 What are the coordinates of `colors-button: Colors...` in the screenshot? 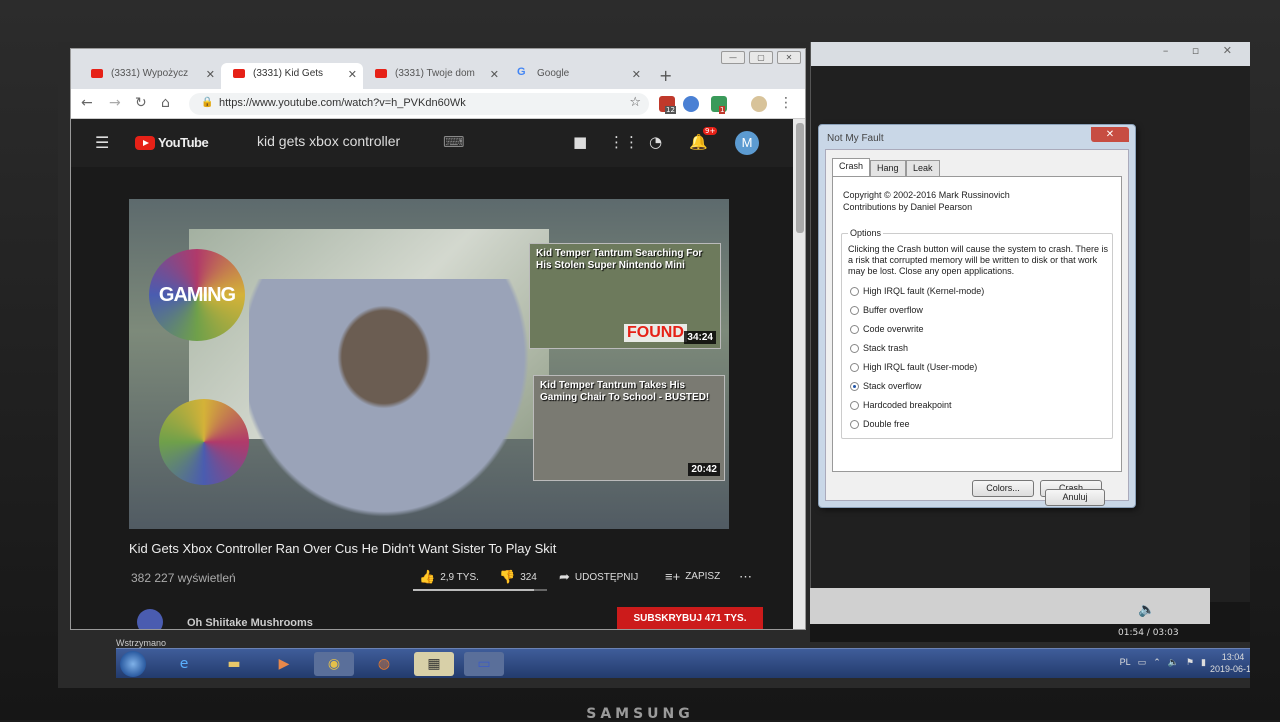 It's located at (1003, 488).